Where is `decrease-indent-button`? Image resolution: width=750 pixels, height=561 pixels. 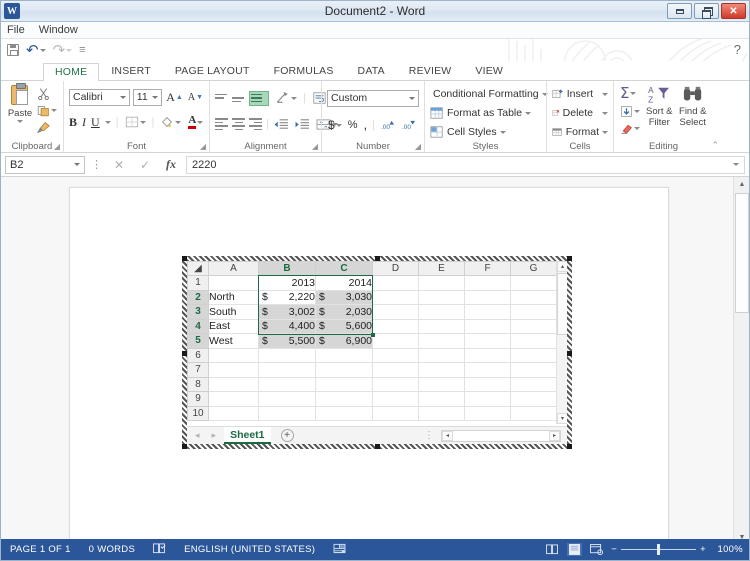
decrease-indent-button is located at coordinates (281, 124).